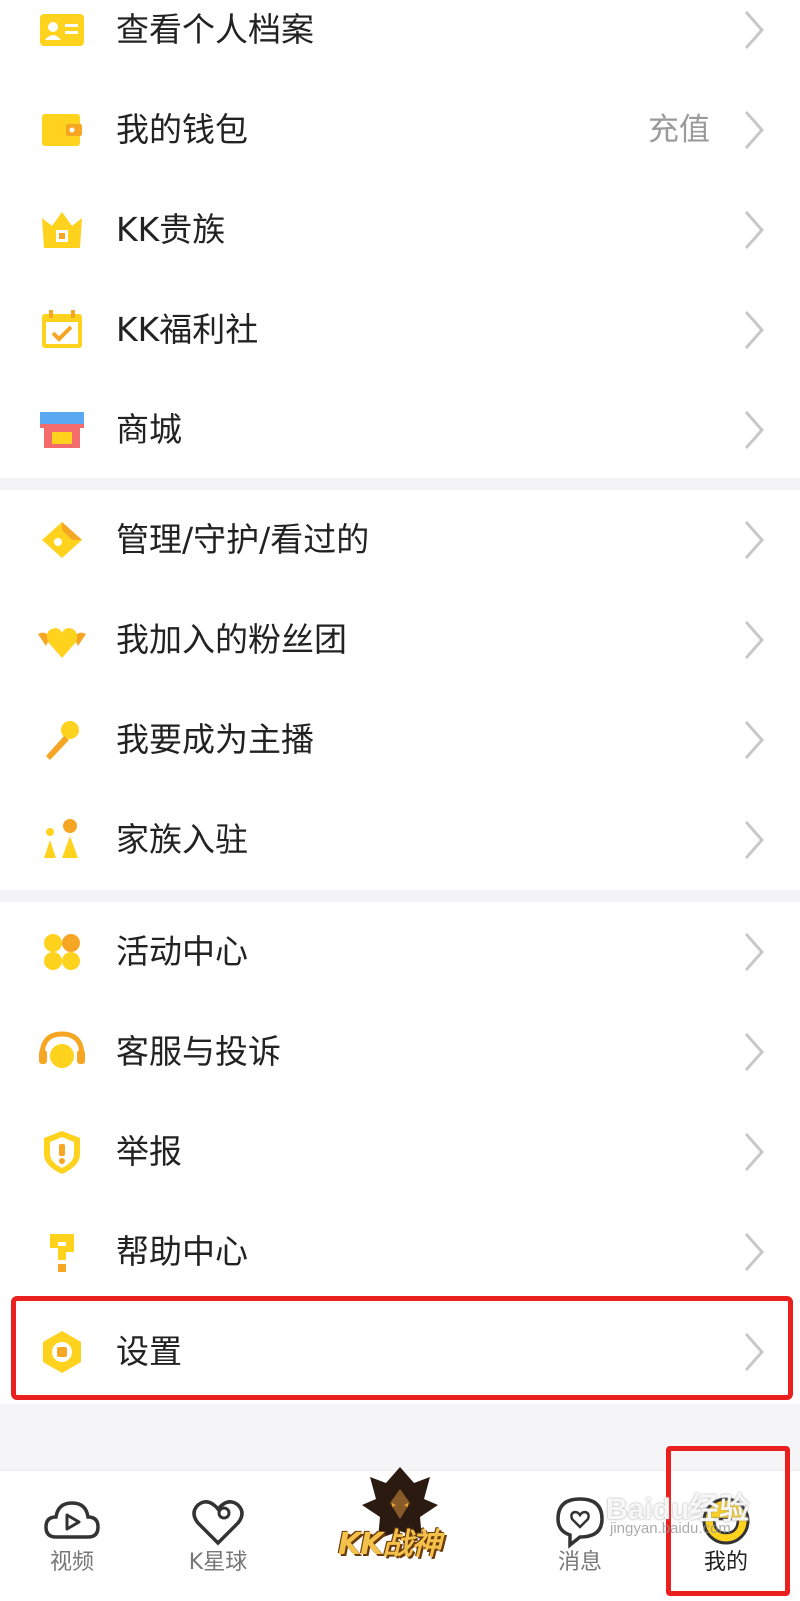 This screenshot has width=800, height=1601. I want to click on profile-card-icon, so click(62, 30).